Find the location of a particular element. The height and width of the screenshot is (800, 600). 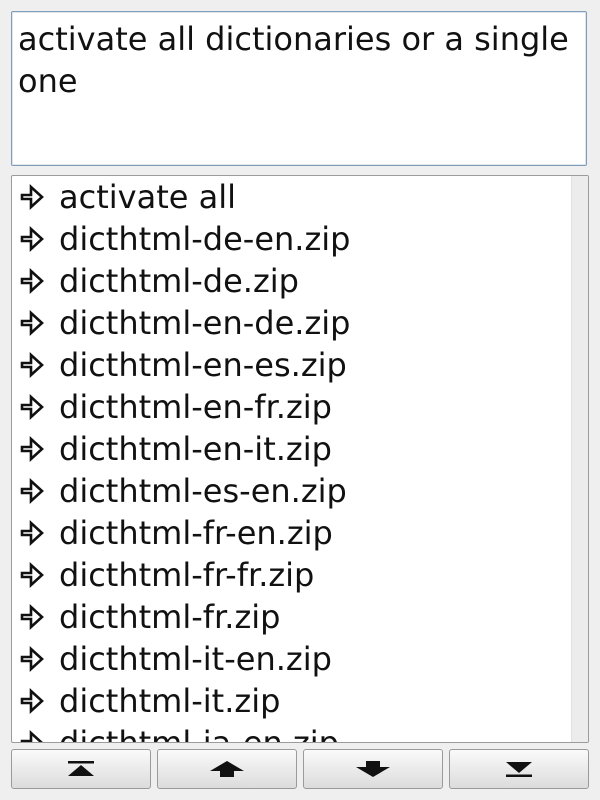

list-item: dicthtml-es-en.zip is located at coordinates (291, 491).